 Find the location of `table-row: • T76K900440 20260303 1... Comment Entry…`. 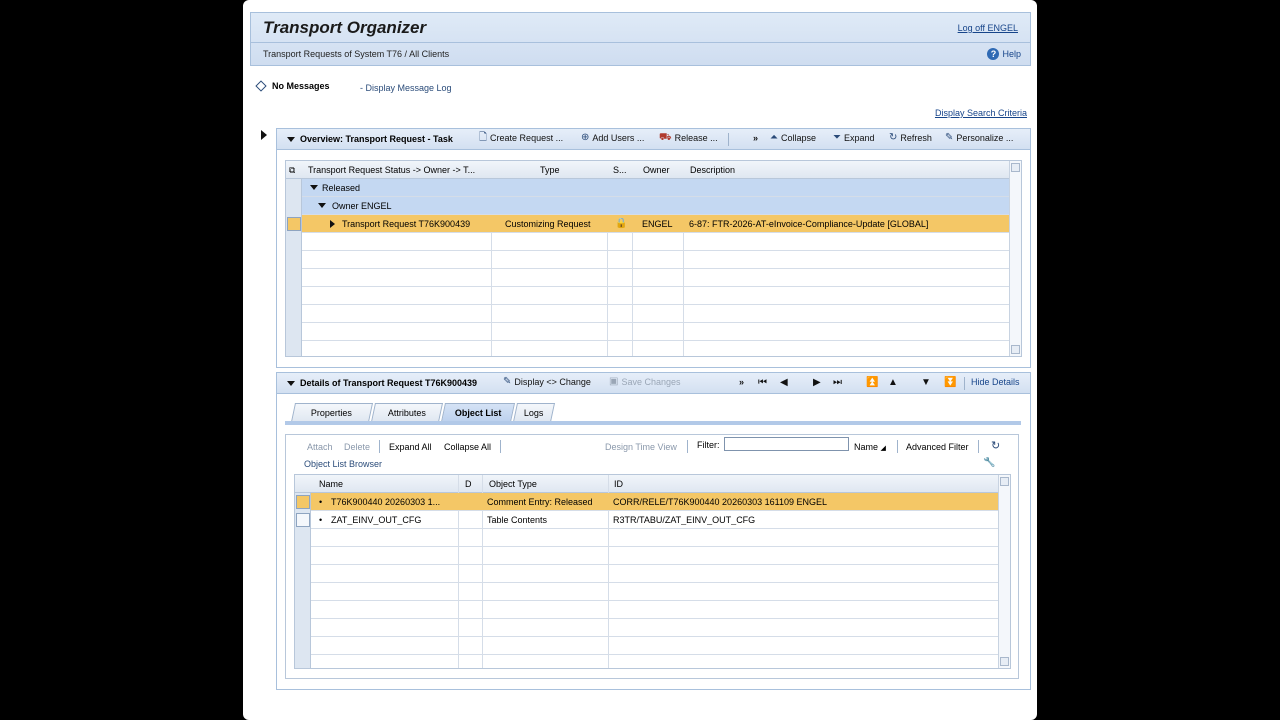

table-row: • T76K900440 20260303 1... Comment Entry… is located at coordinates (654, 502).